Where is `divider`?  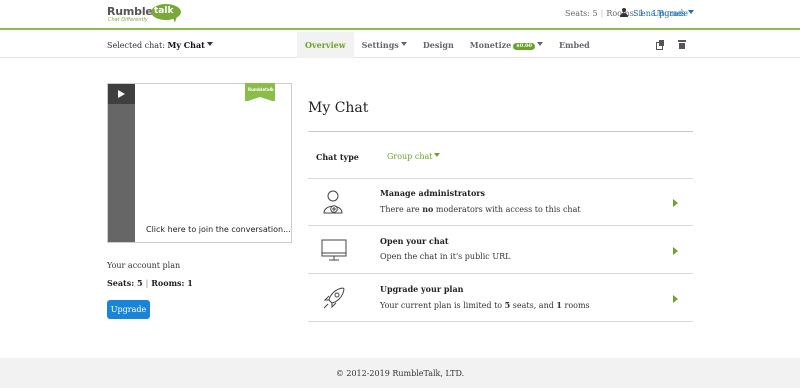 divider is located at coordinates (500, 131).